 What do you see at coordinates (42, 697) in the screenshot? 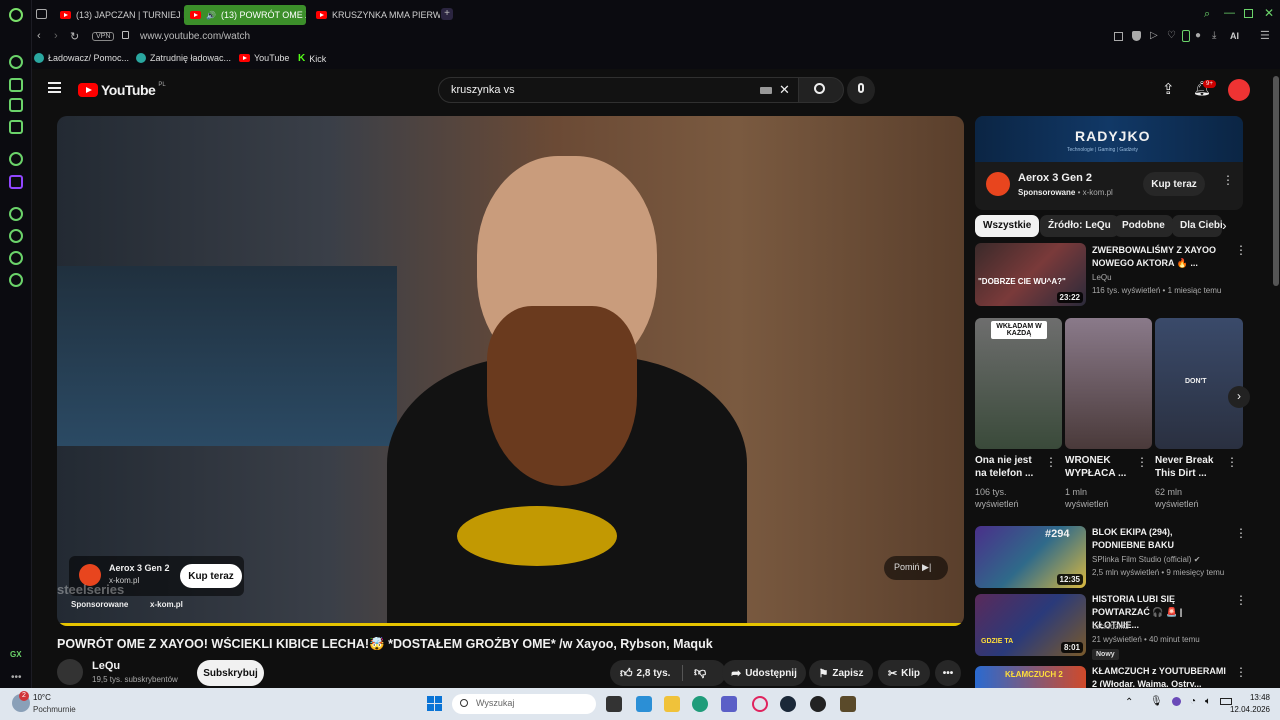
I see `weather-temp: 10°C` at bounding box center [42, 697].